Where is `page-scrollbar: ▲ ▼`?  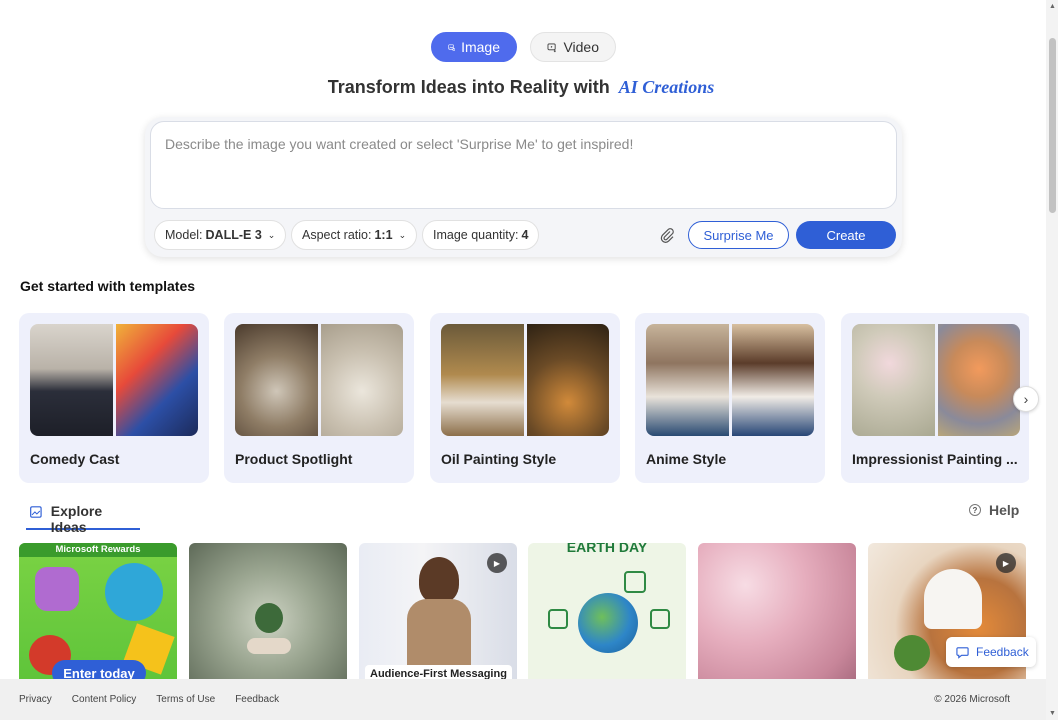
page-scrollbar: ▲ ▼ is located at coordinates (1052, 360).